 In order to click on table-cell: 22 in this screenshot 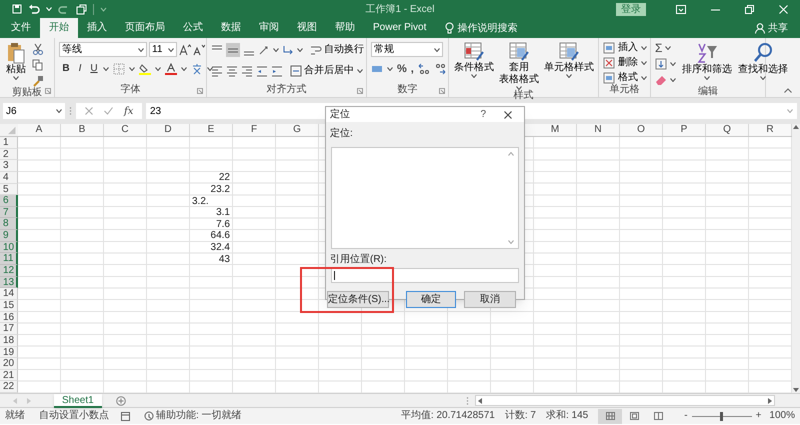, I will do `click(224, 178)`.